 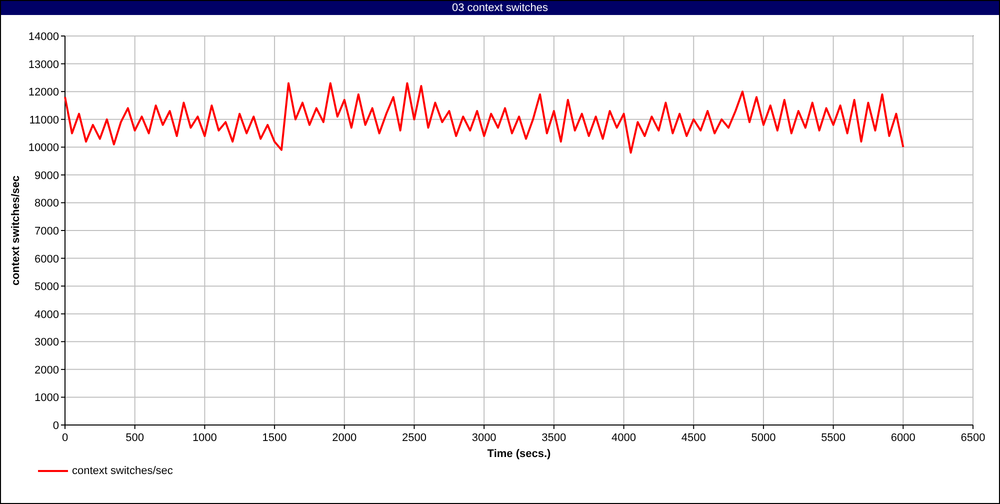 What do you see at coordinates (204, 438) in the screenshot?
I see `x-tick-label: 1000` at bounding box center [204, 438].